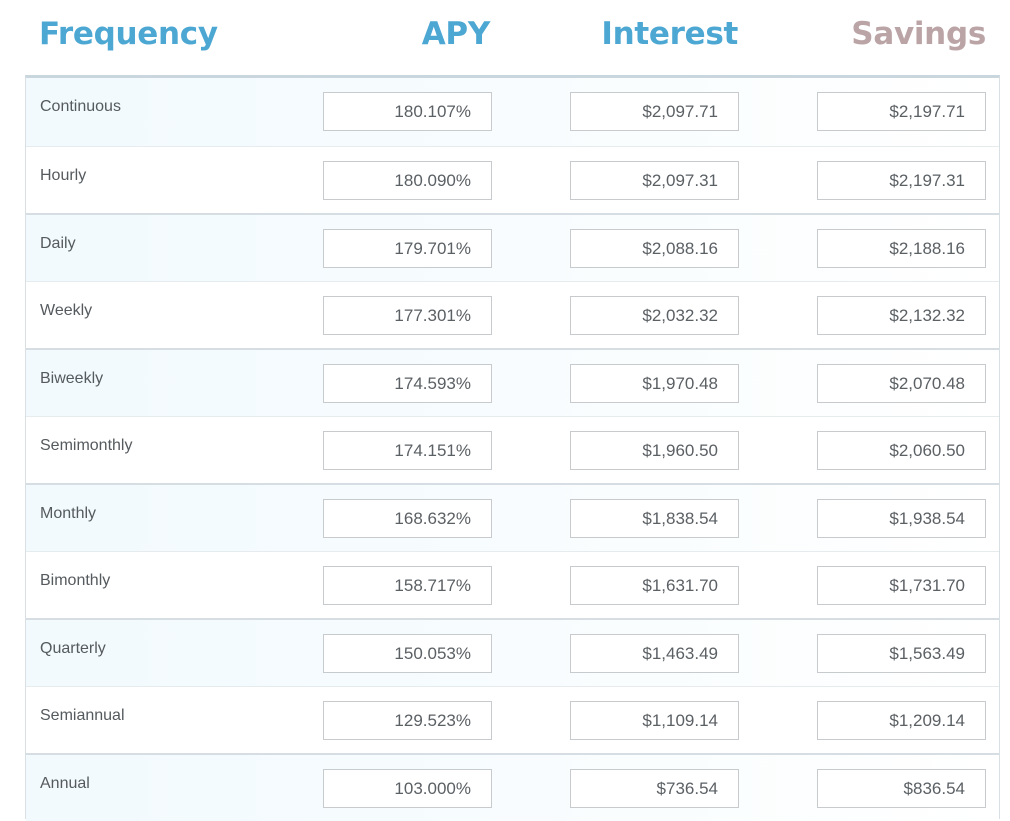 This screenshot has height=821, width=1010. I want to click on frequency-label: Weekly, so click(66, 310).